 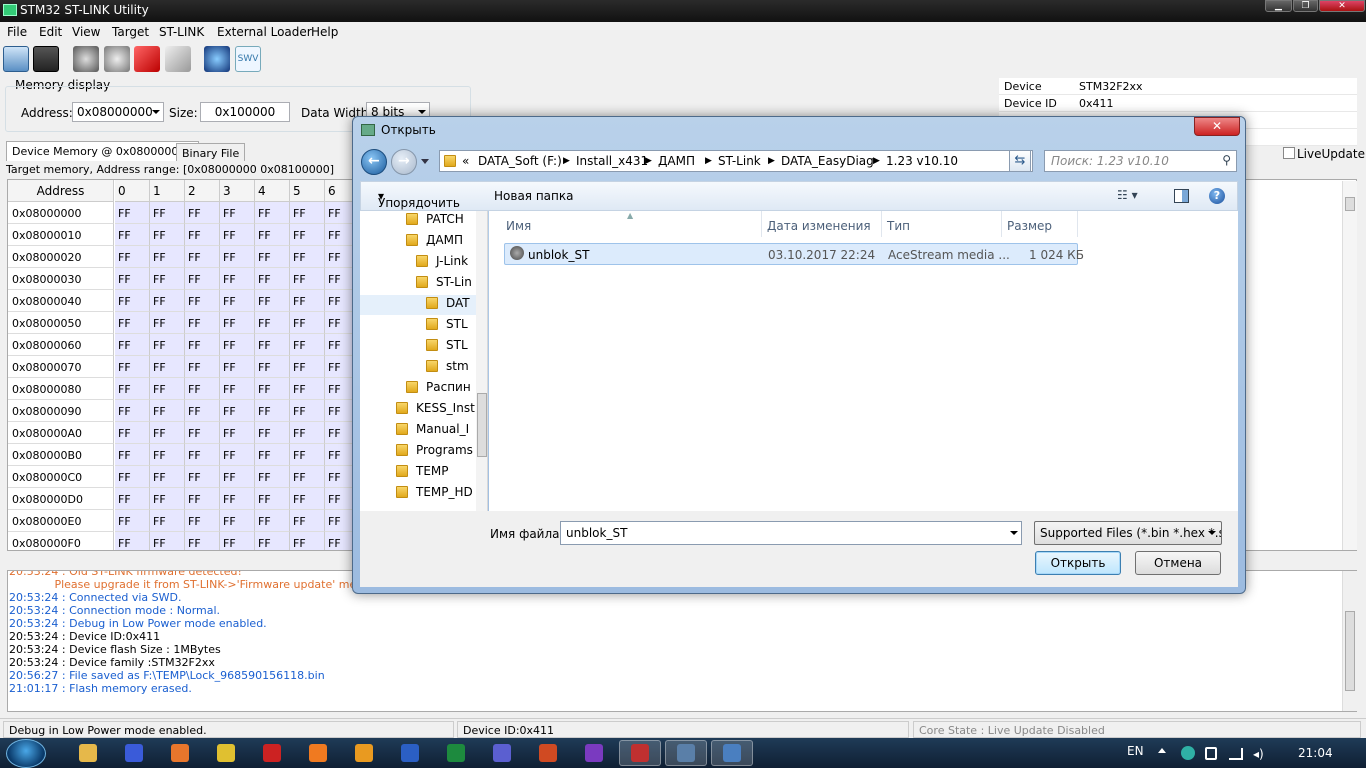 What do you see at coordinates (481, 361) in the screenshot?
I see `nav-scrollbar` at bounding box center [481, 361].